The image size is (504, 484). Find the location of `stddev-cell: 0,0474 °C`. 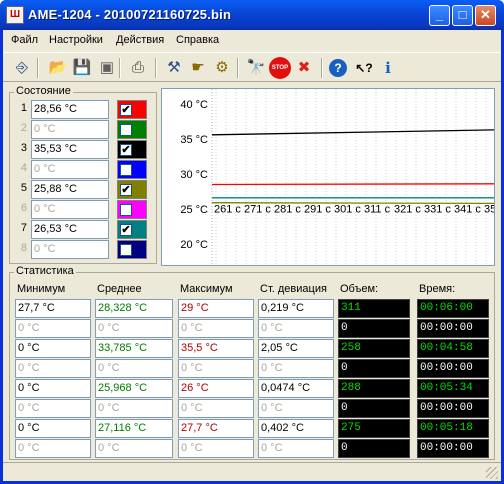

stddev-cell: 0,0474 °C is located at coordinates (296, 388).